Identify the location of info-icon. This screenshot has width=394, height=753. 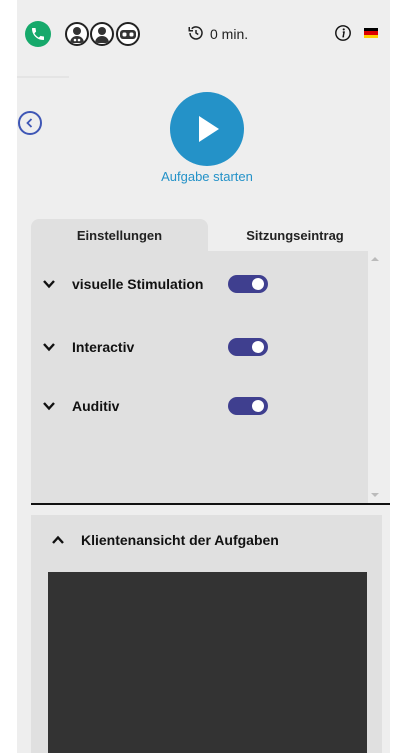
(343, 33).